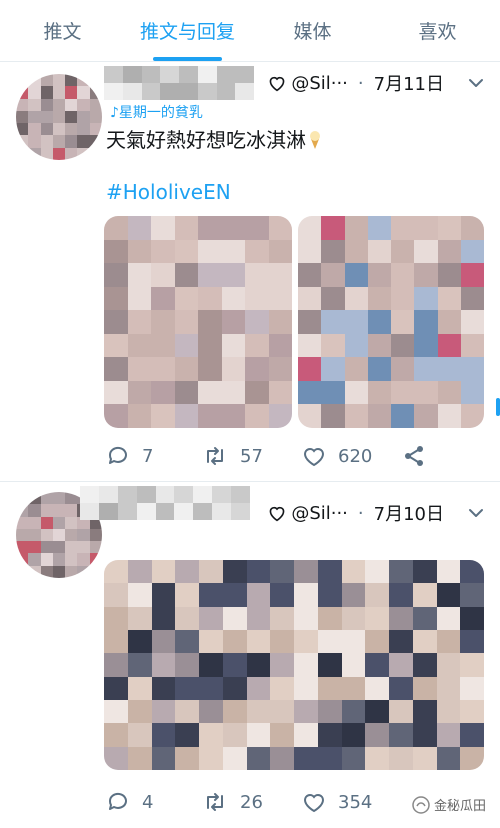 The height and width of the screenshot is (828, 500). What do you see at coordinates (156, 113) in the screenshot?
I see `quoted-name-partial: ♪星期一的貧乳` at bounding box center [156, 113].